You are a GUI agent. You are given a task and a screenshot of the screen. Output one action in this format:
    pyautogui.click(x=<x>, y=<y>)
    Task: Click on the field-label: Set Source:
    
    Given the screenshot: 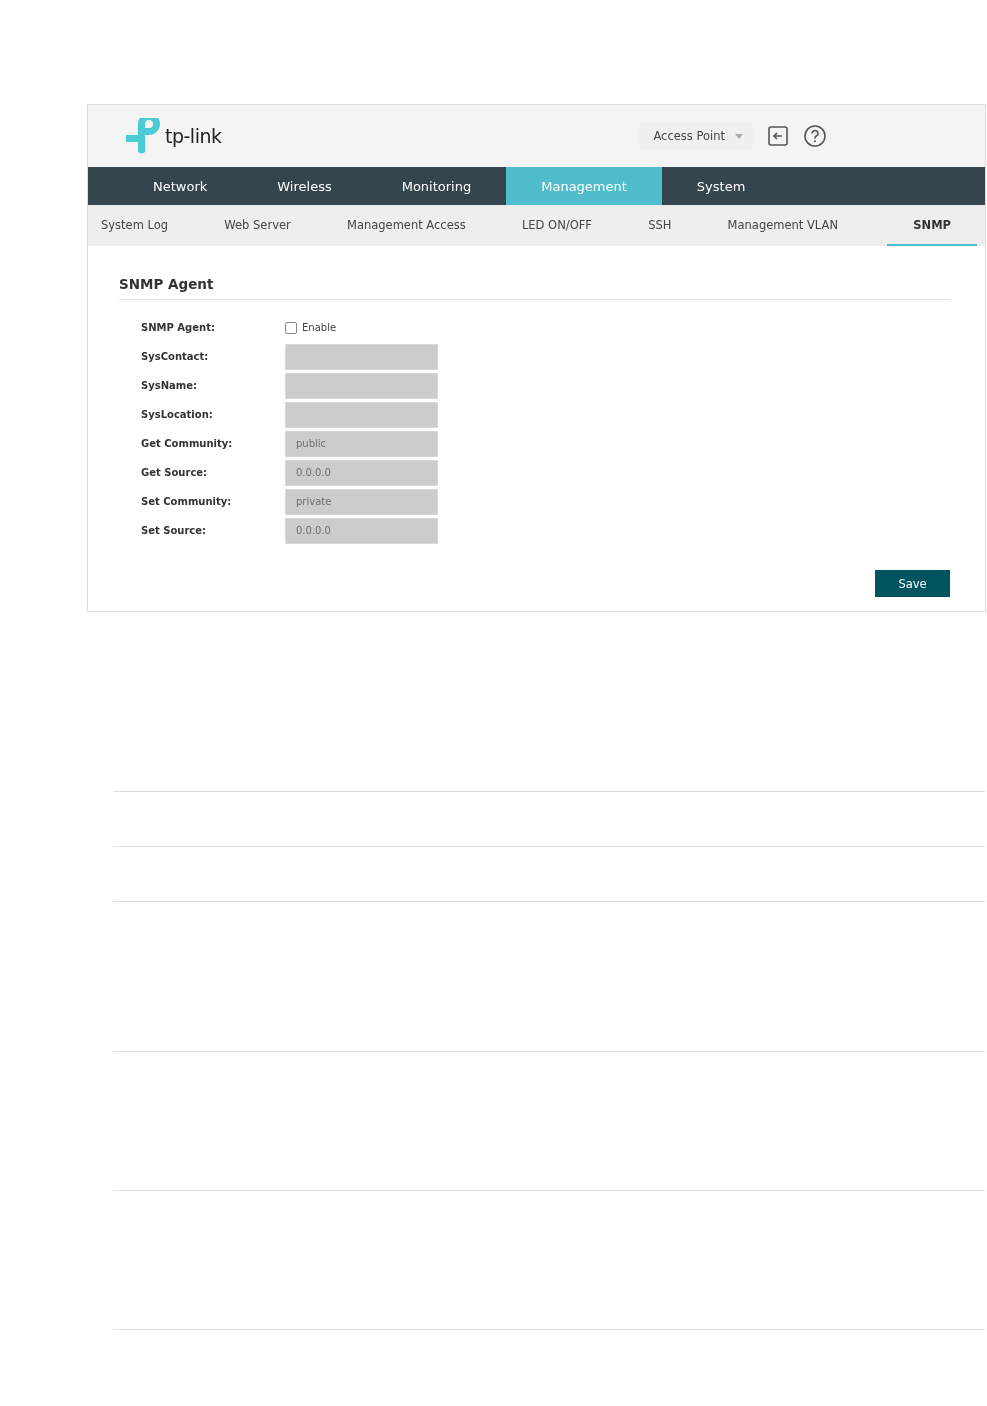 What is the action you would take?
    pyautogui.click(x=174, y=530)
    